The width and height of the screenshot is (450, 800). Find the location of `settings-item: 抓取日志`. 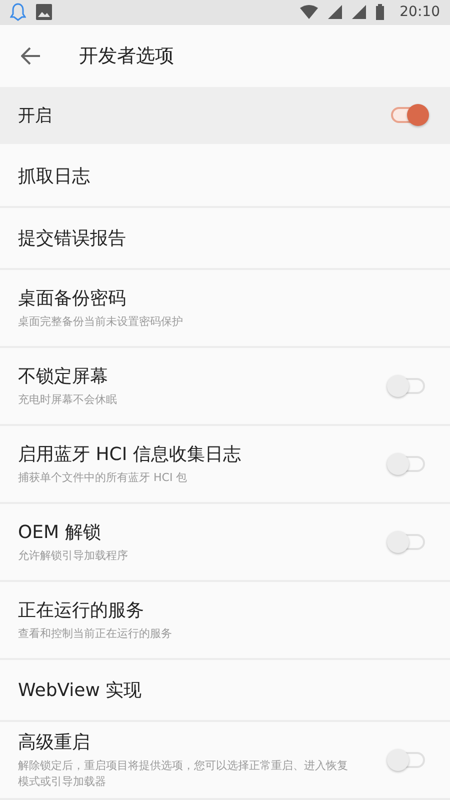

settings-item: 抓取日志 is located at coordinates (225, 177).